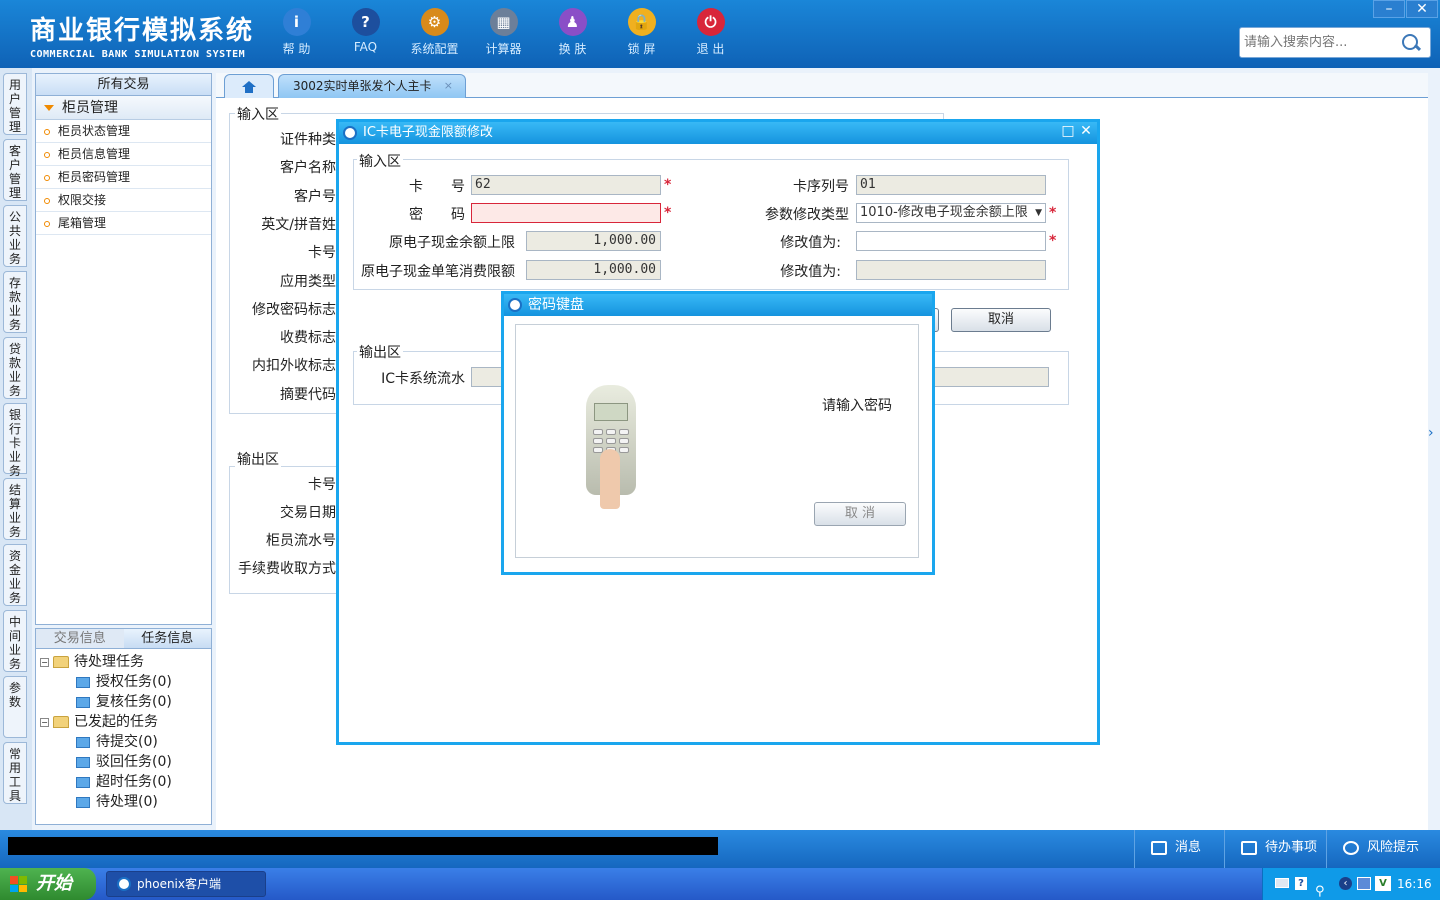 Image resolution: width=1440 pixels, height=900 pixels. Describe the element at coordinates (124, 884) in the screenshot. I see `app-logo-icon` at that location.